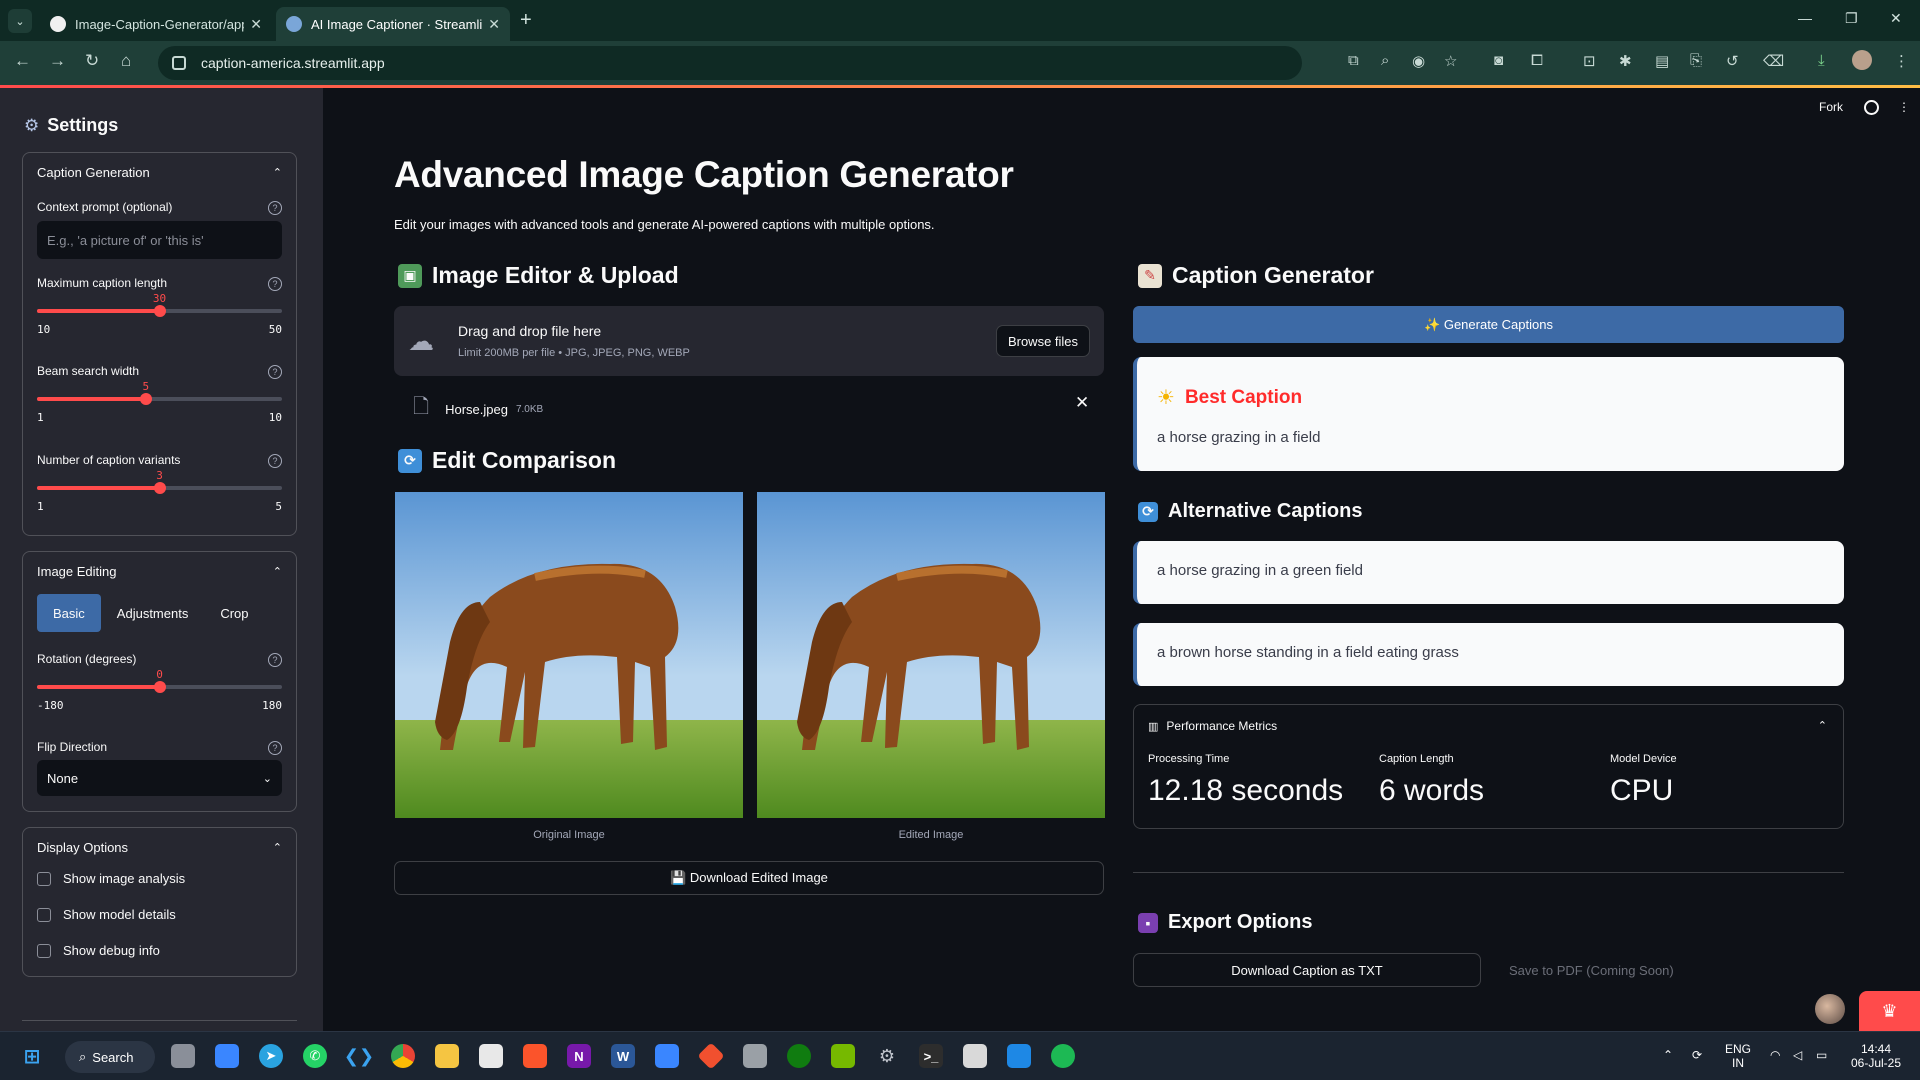  Describe the element at coordinates (1353, 60) in the screenshot. I see `install-app-icon: ⧉` at that location.